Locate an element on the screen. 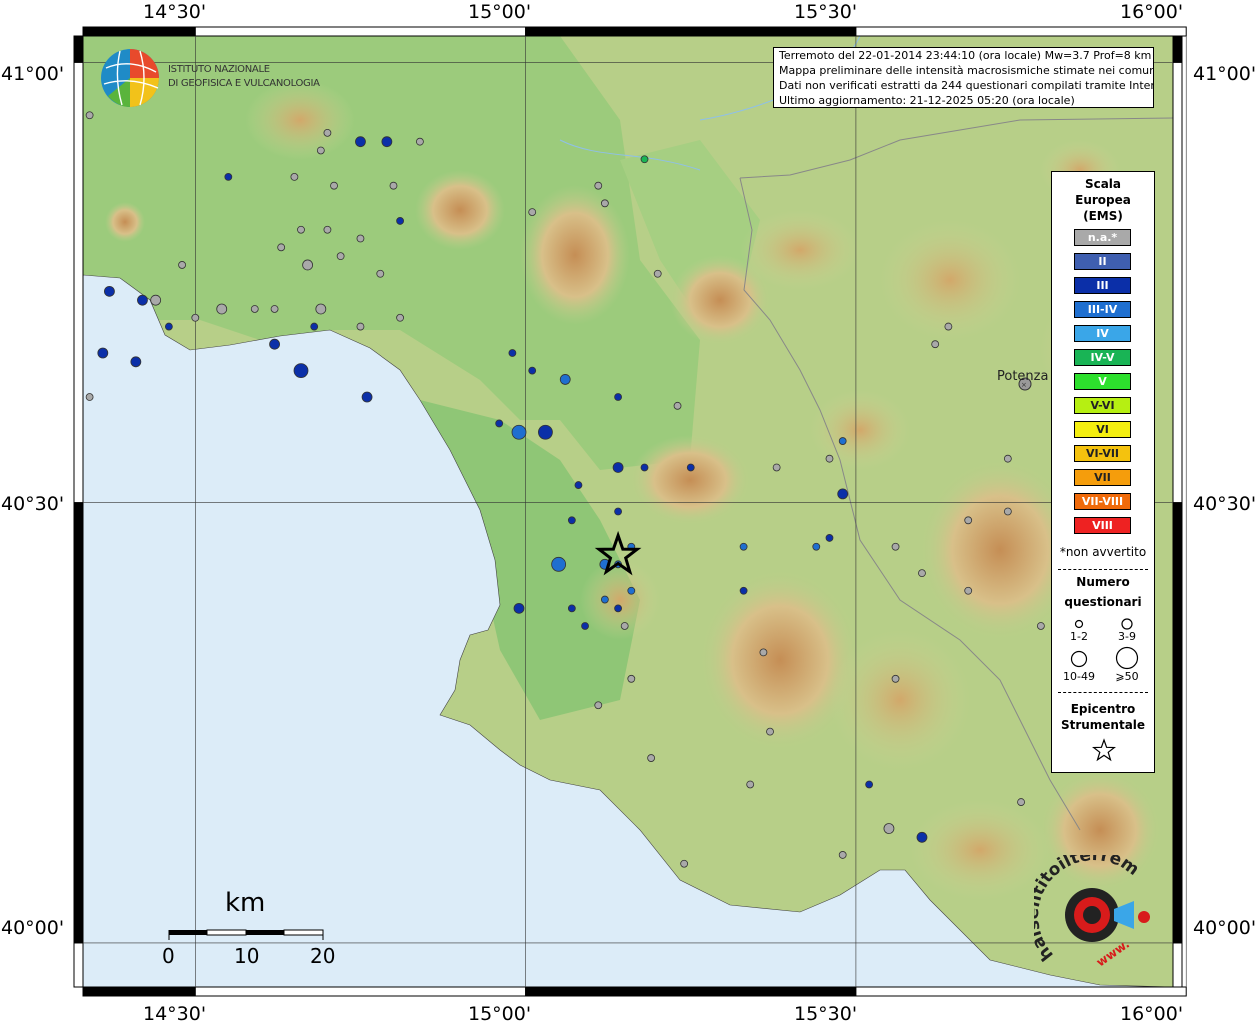 The height and width of the screenshot is (1025, 1256). epi-title-2: Strumentale is located at coordinates (1103, 725).